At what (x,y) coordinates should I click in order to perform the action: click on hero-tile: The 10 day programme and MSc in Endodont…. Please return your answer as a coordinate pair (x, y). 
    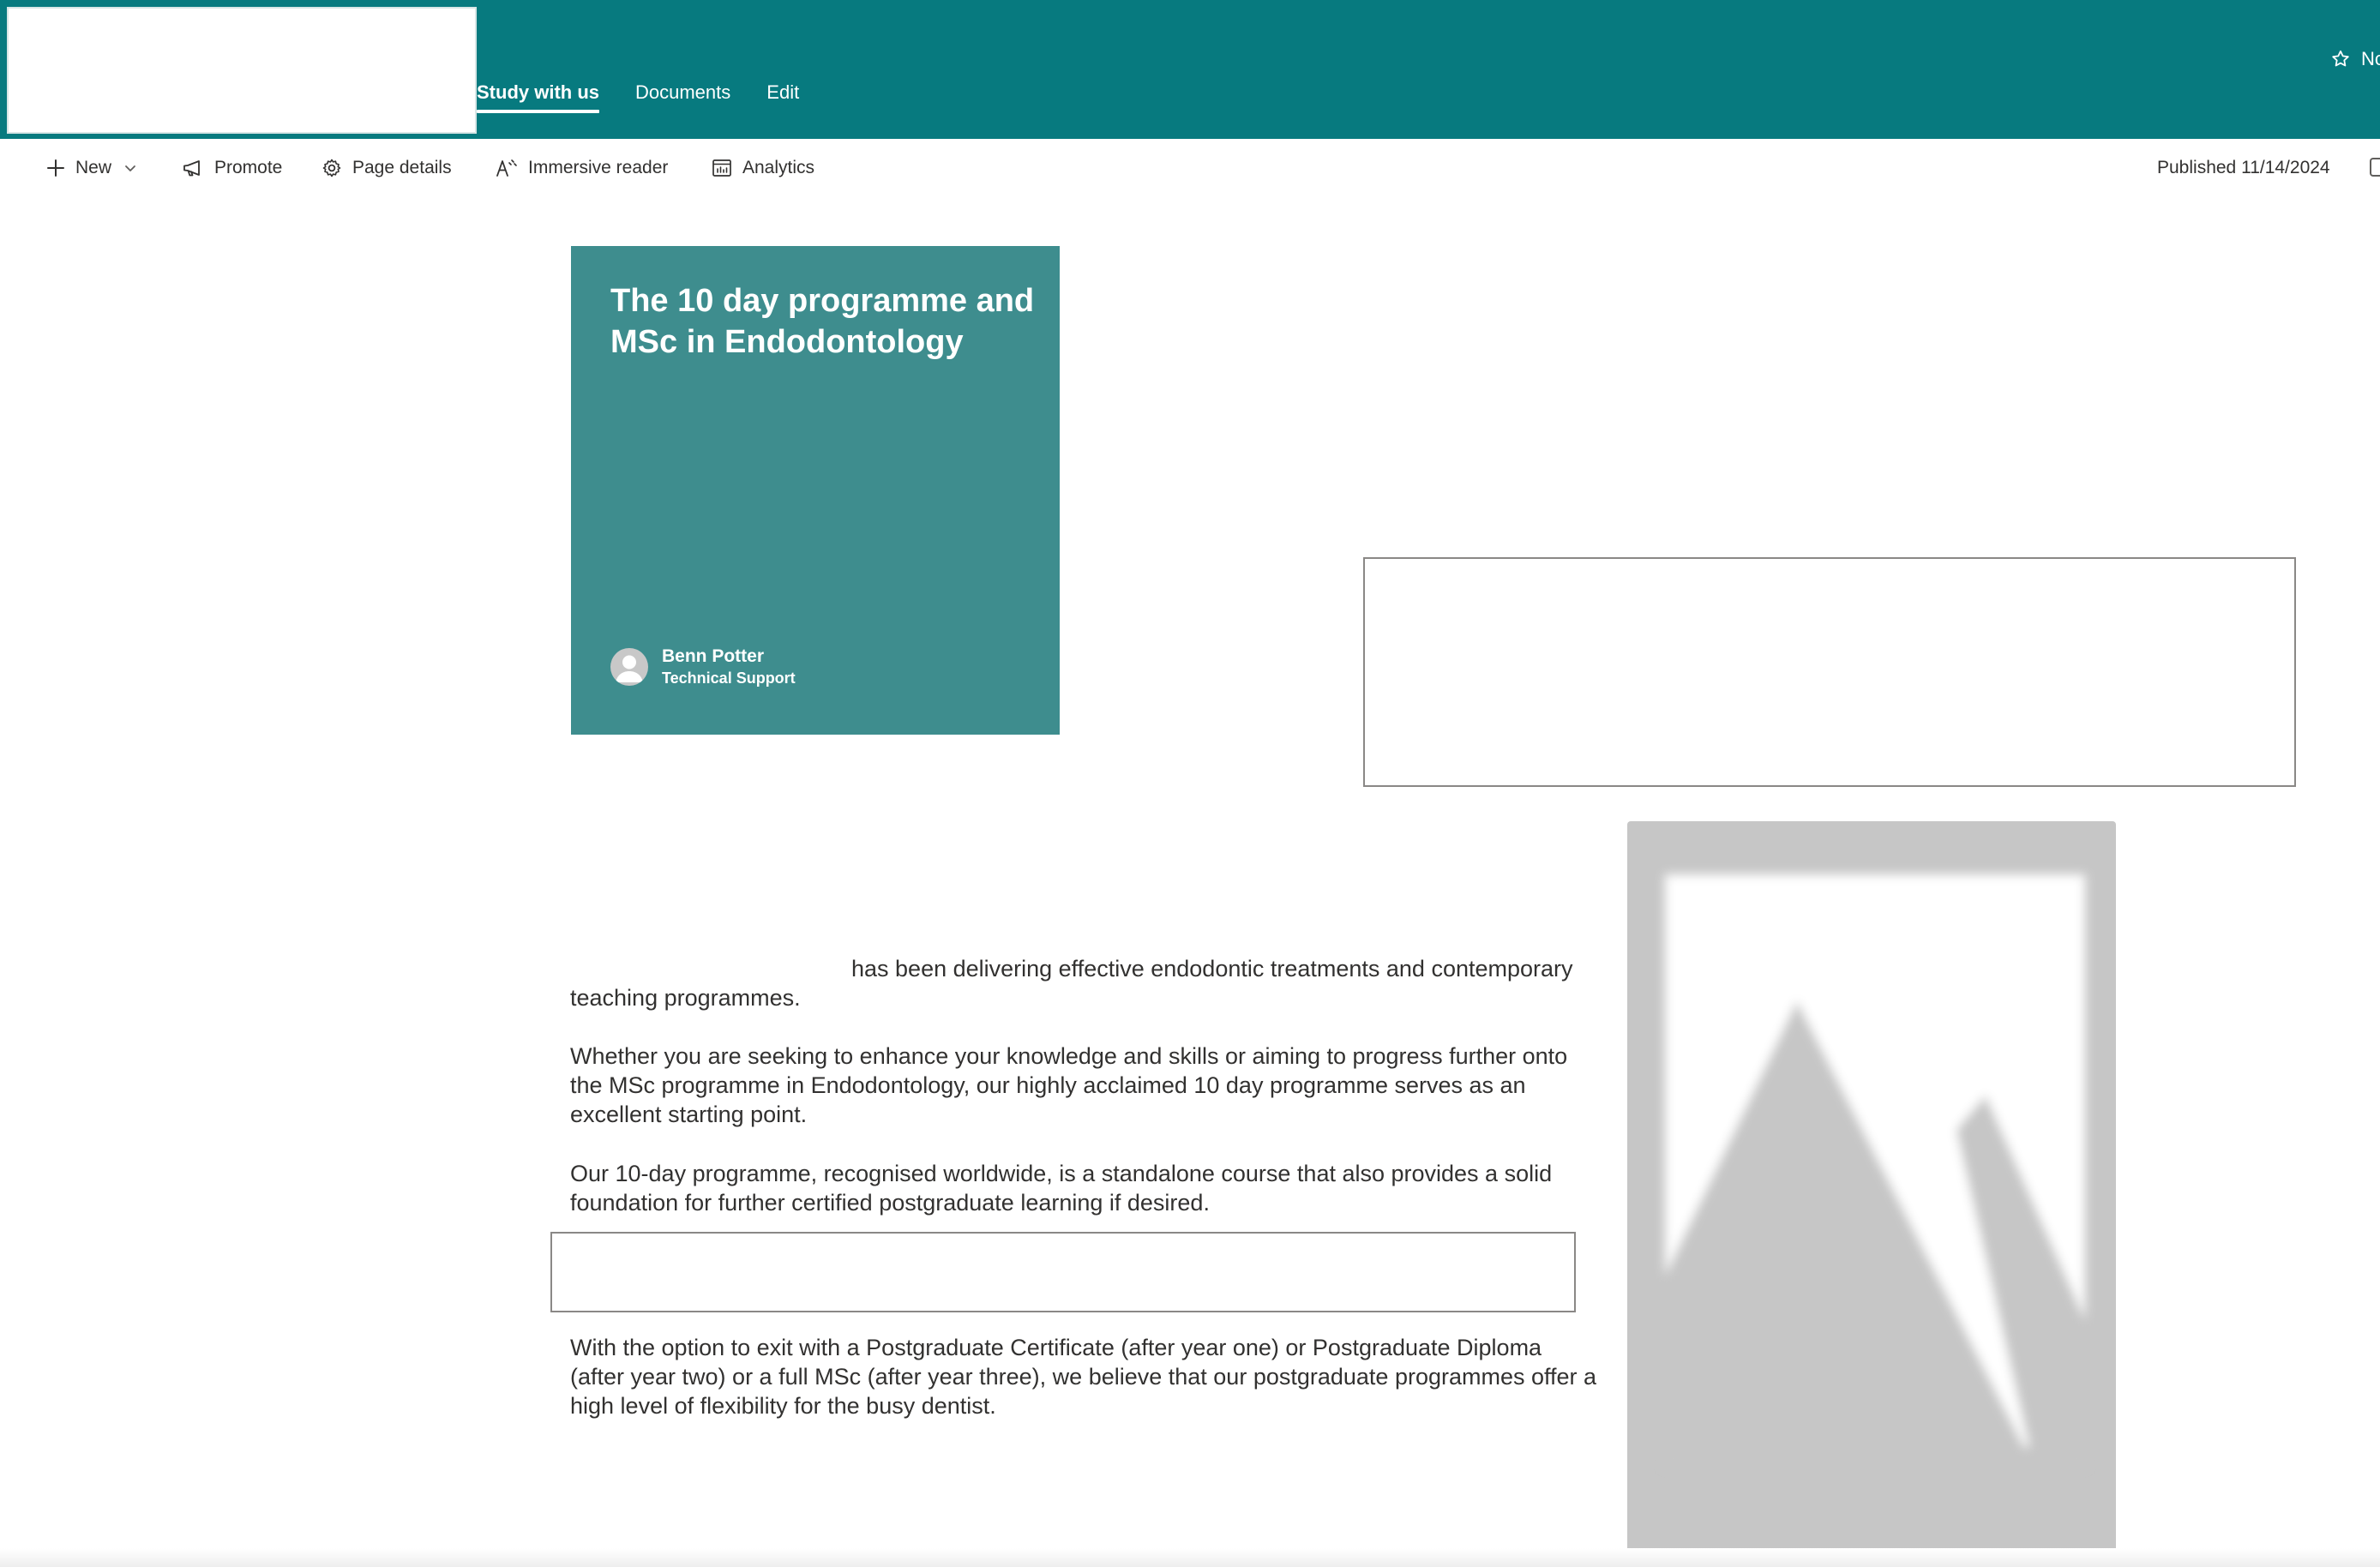
    Looking at the image, I should click on (816, 490).